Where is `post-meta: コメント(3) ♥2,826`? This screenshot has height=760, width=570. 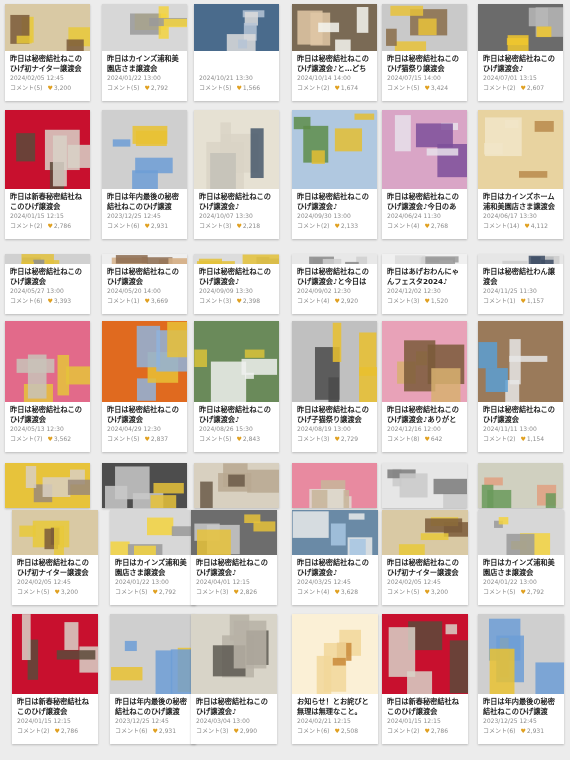
post-meta: コメント(3) ♥2,826 is located at coordinates (234, 592).